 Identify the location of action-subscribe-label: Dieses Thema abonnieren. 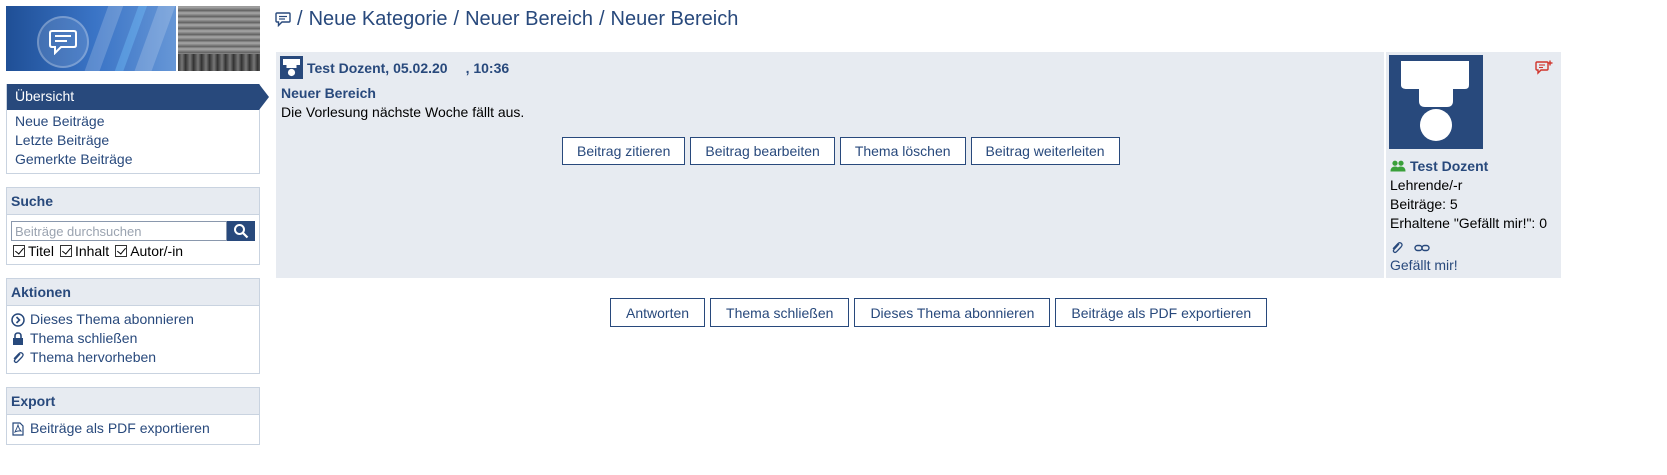
(112, 319).